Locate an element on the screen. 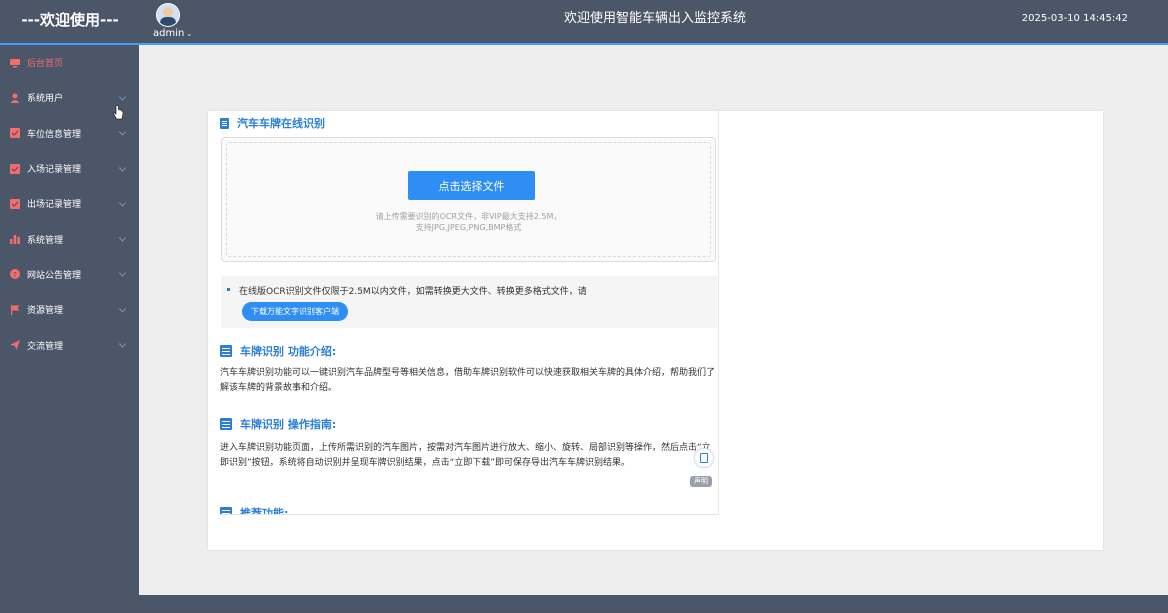 This screenshot has width=1168, height=613. ocr-section-title-text: 汽车车牌在线识别 is located at coordinates (281, 123).